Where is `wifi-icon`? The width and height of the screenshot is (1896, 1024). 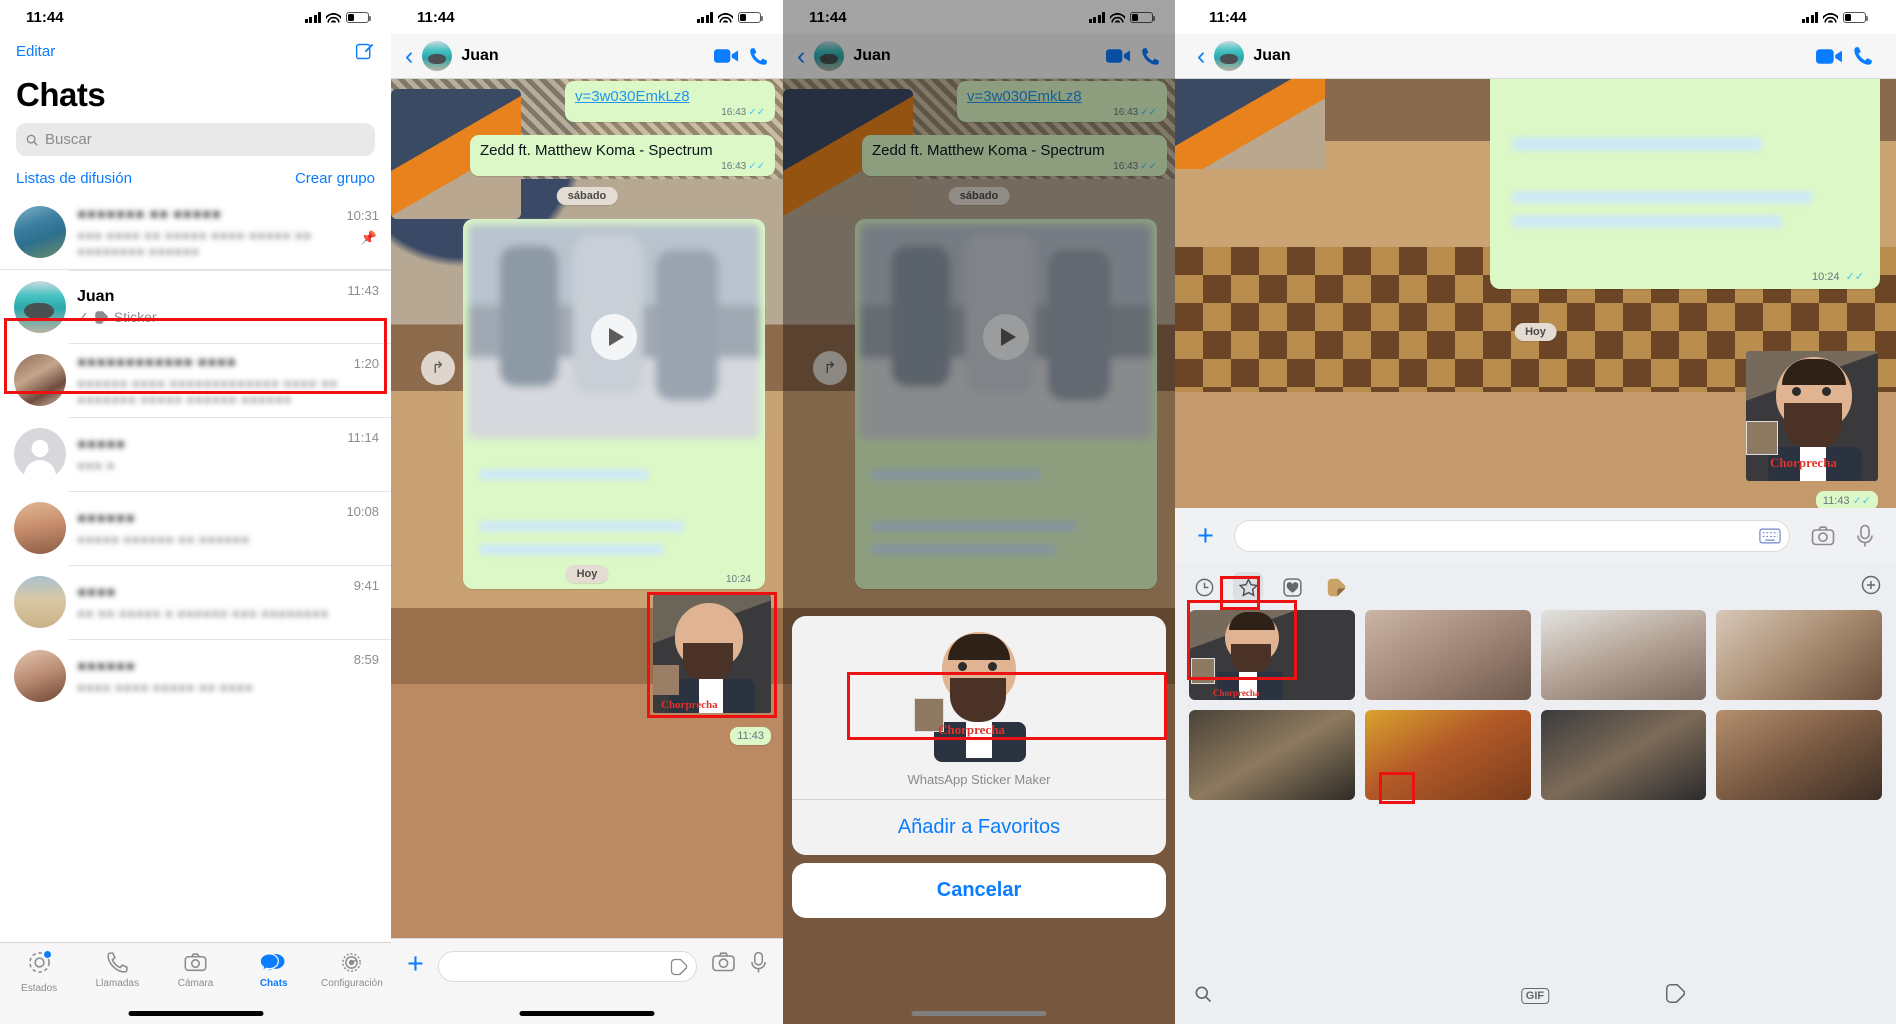 wifi-icon is located at coordinates (725, 17).